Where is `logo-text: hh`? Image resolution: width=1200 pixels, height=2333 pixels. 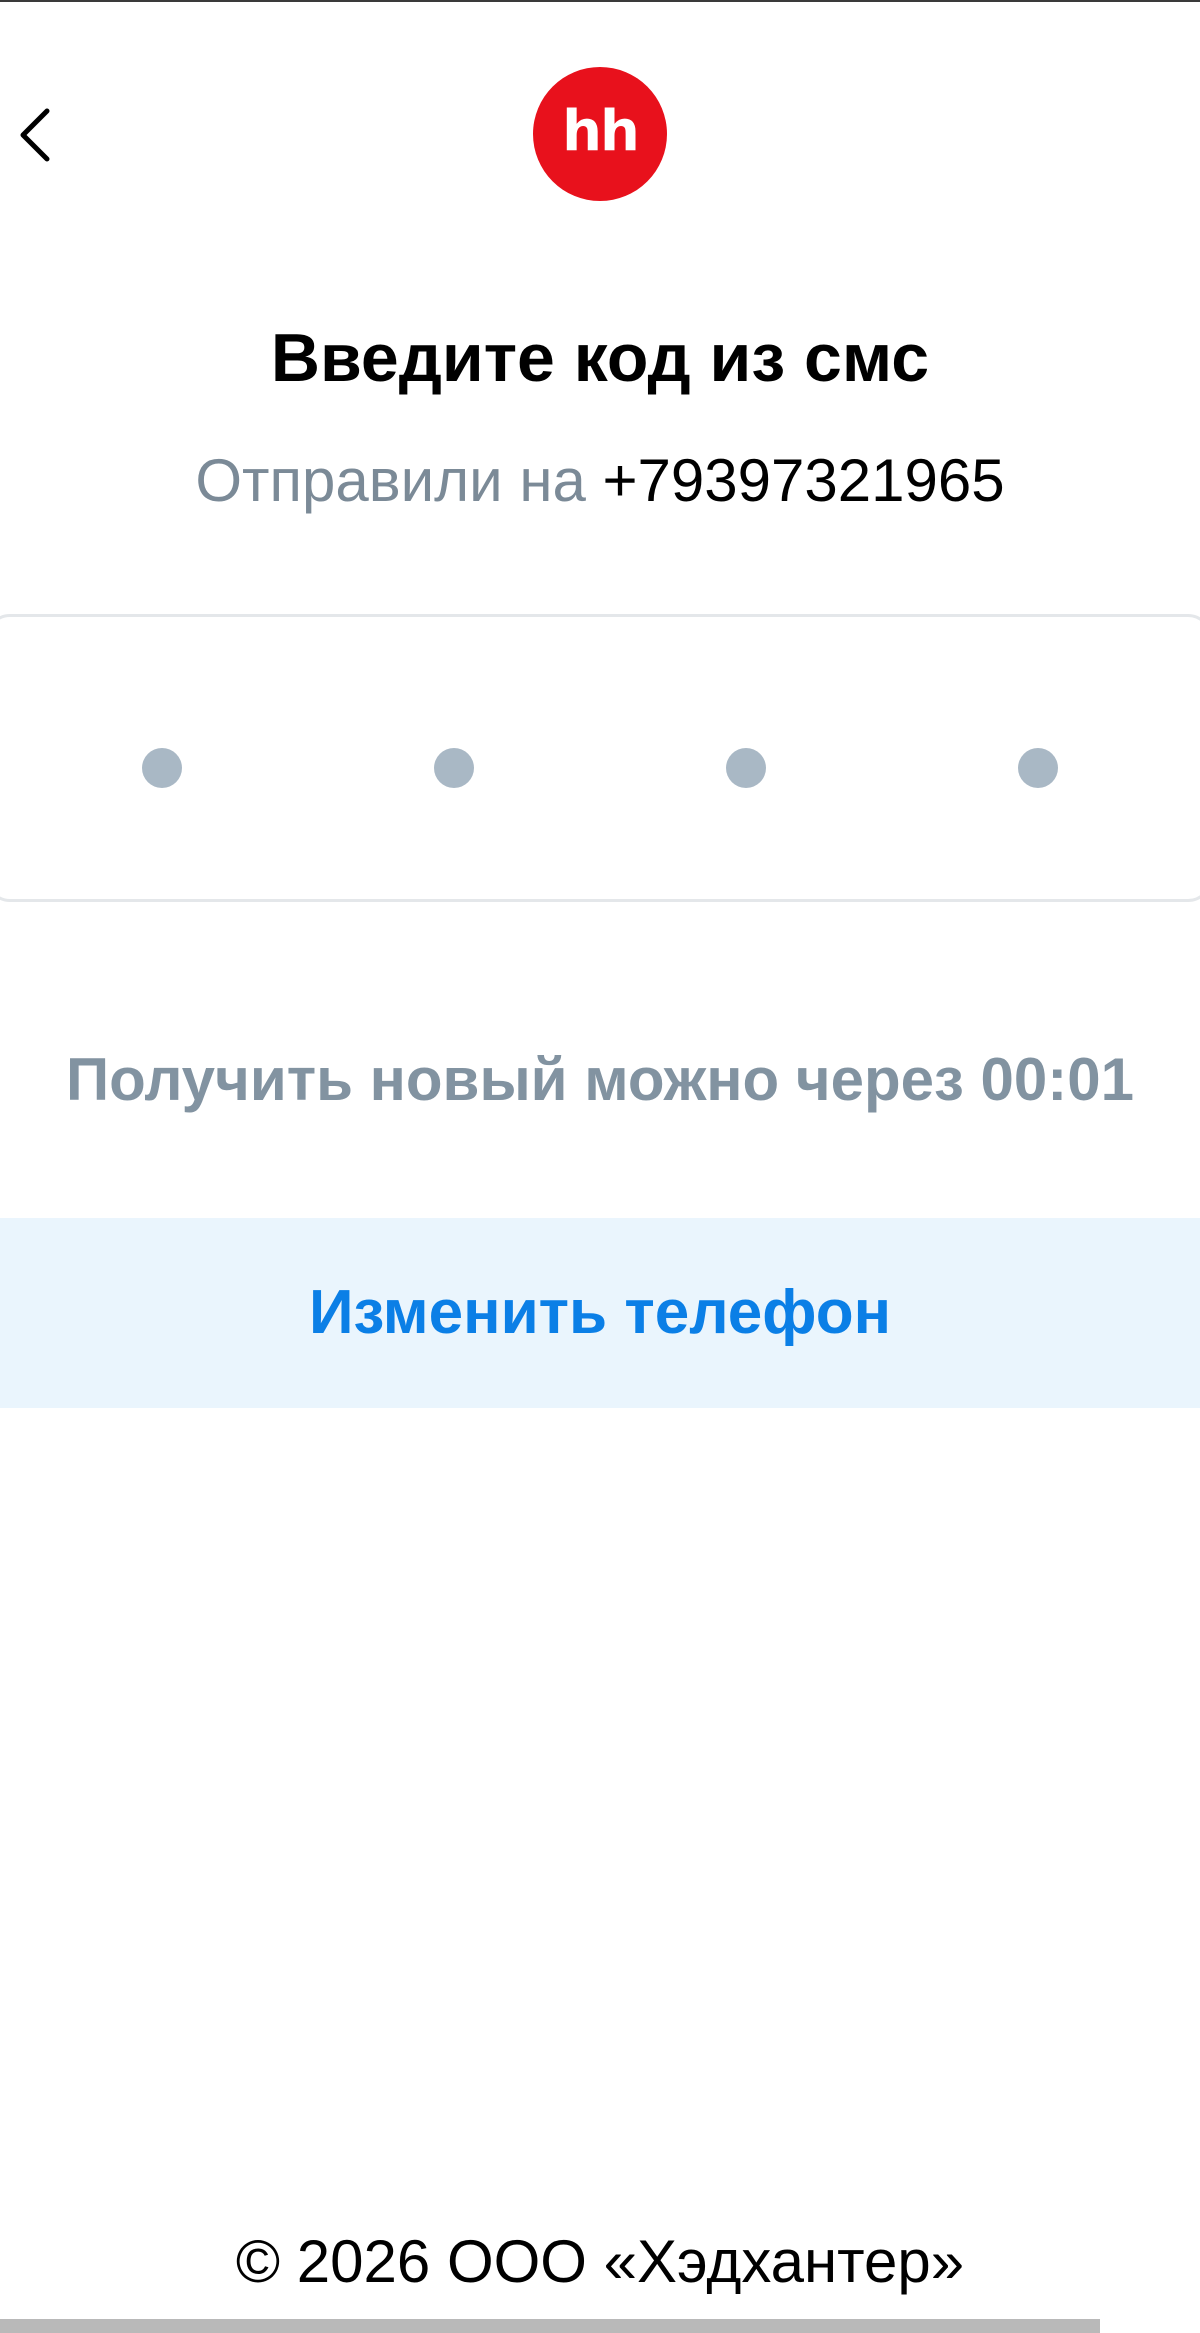 logo-text: hh is located at coordinates (601, 131).